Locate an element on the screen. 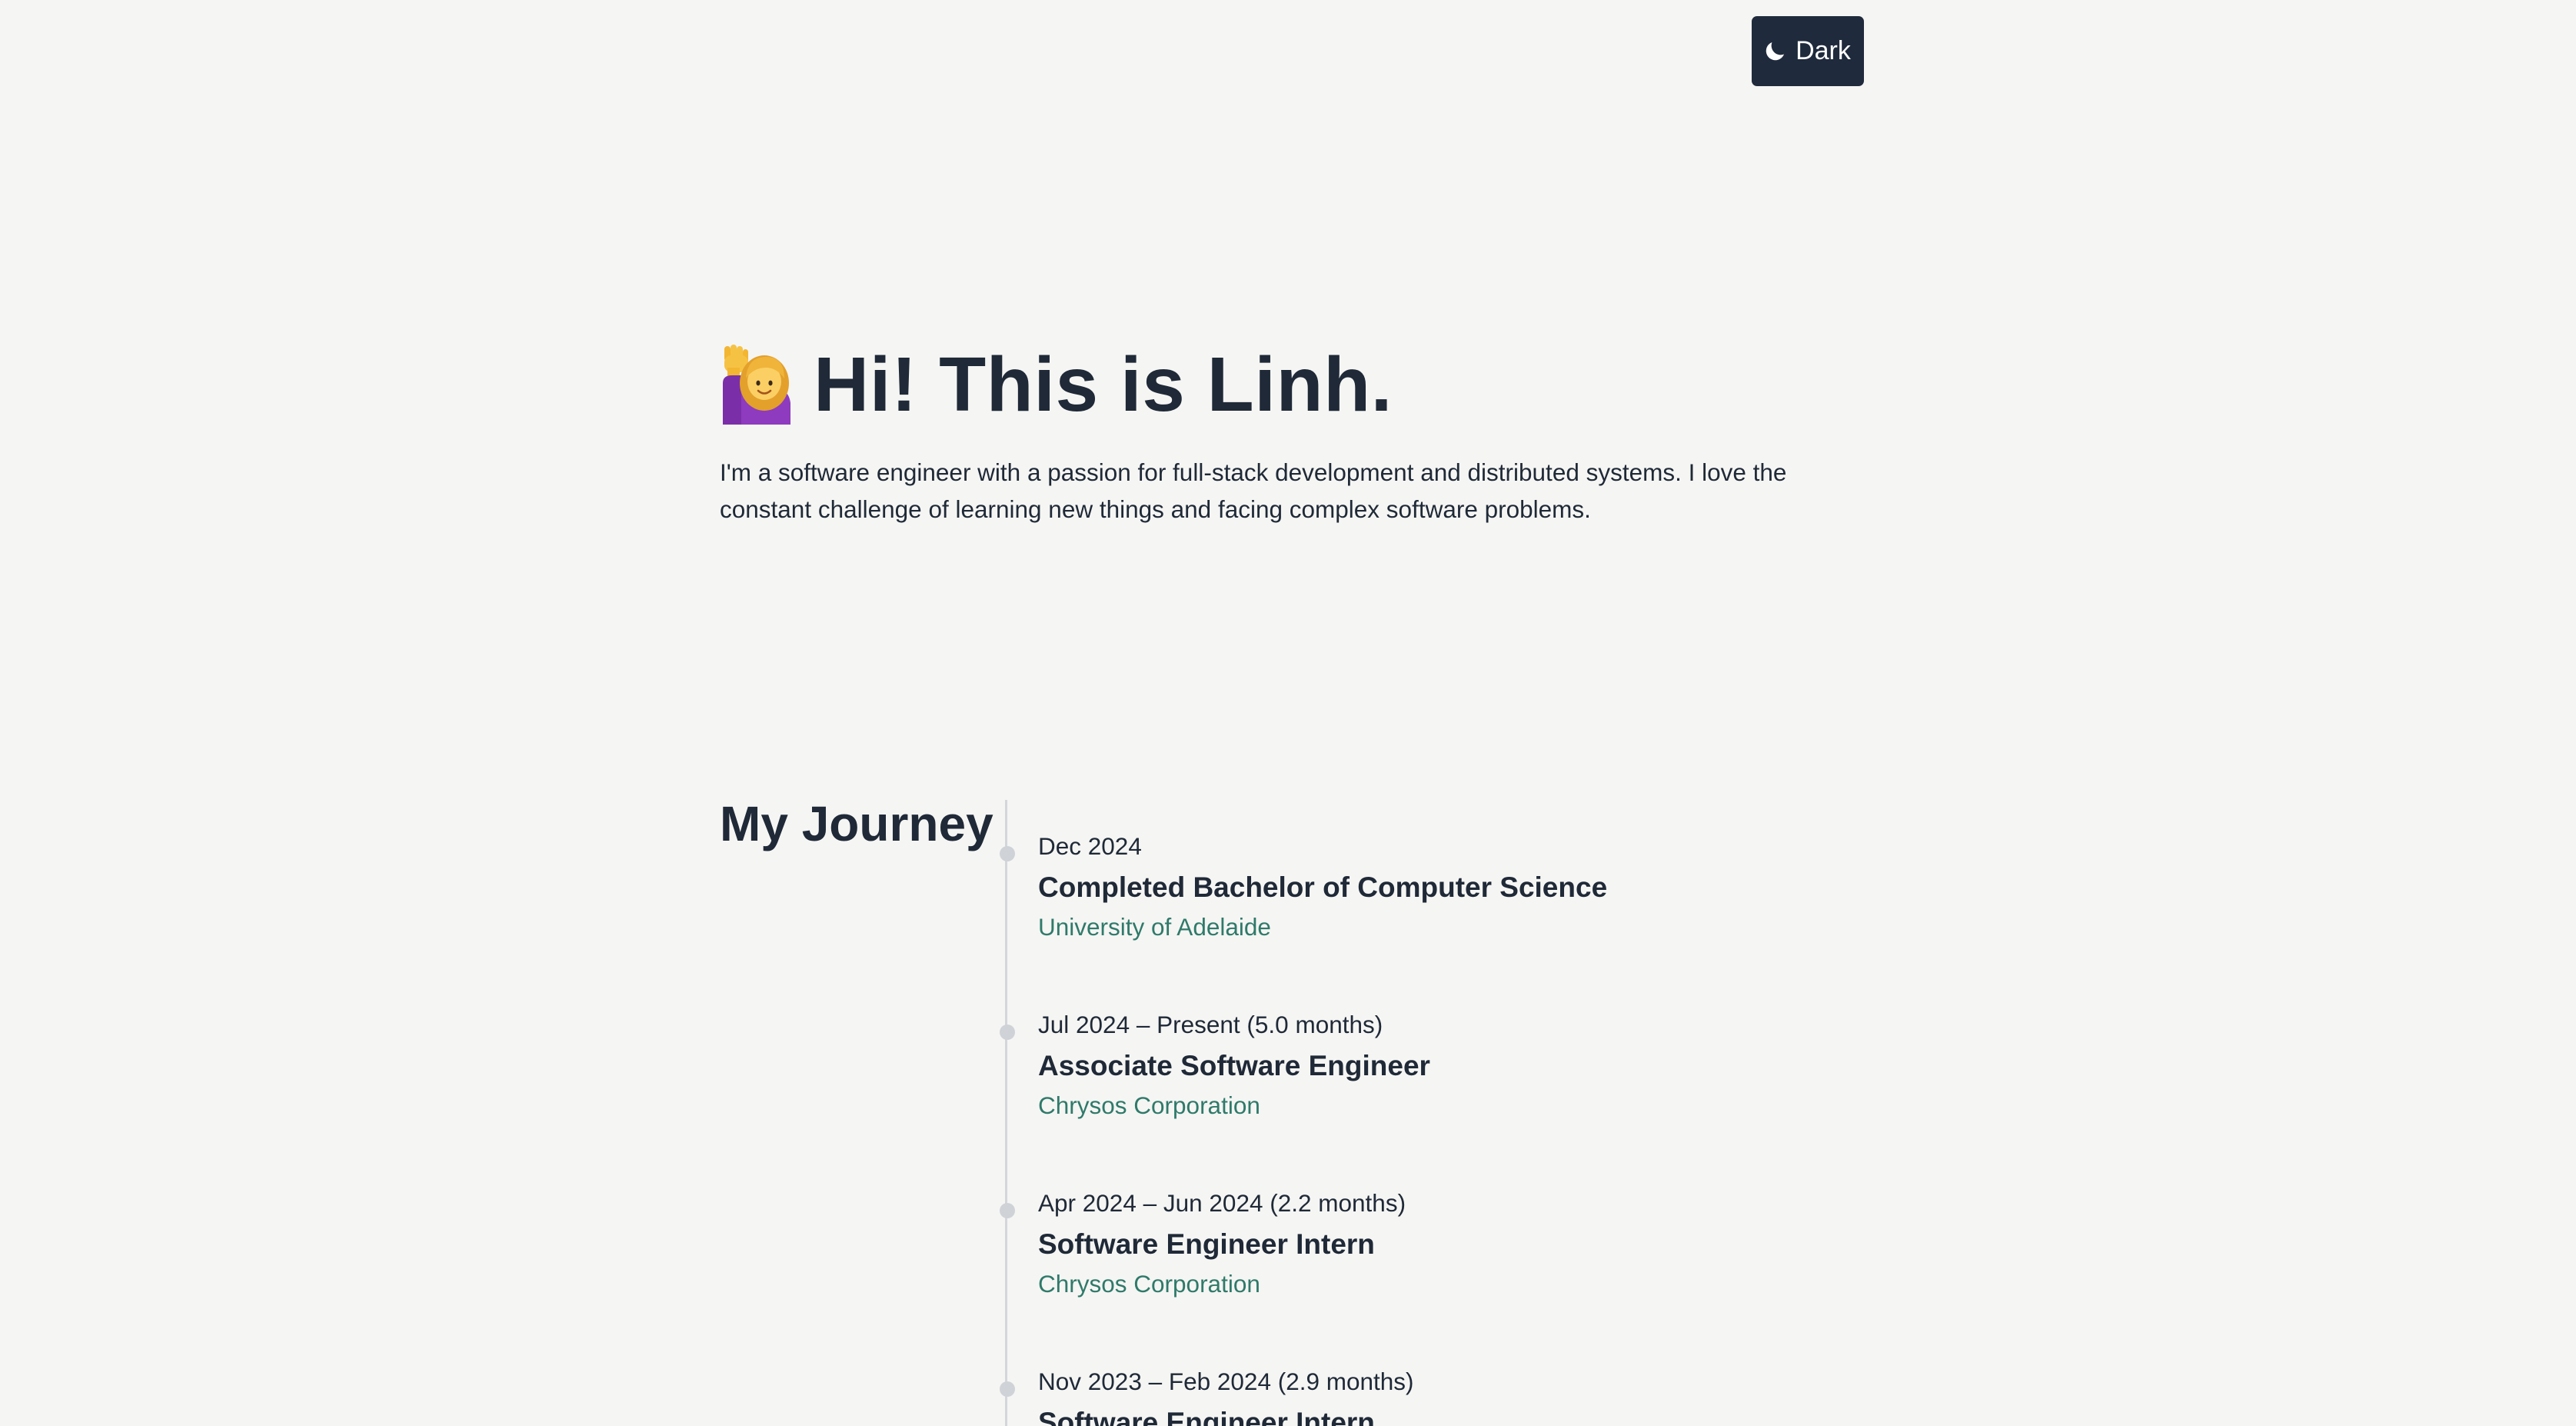 The image size is (2576, 1426). hero-heading: Hi! This is Linh. is located at coordinates (1273, 384).